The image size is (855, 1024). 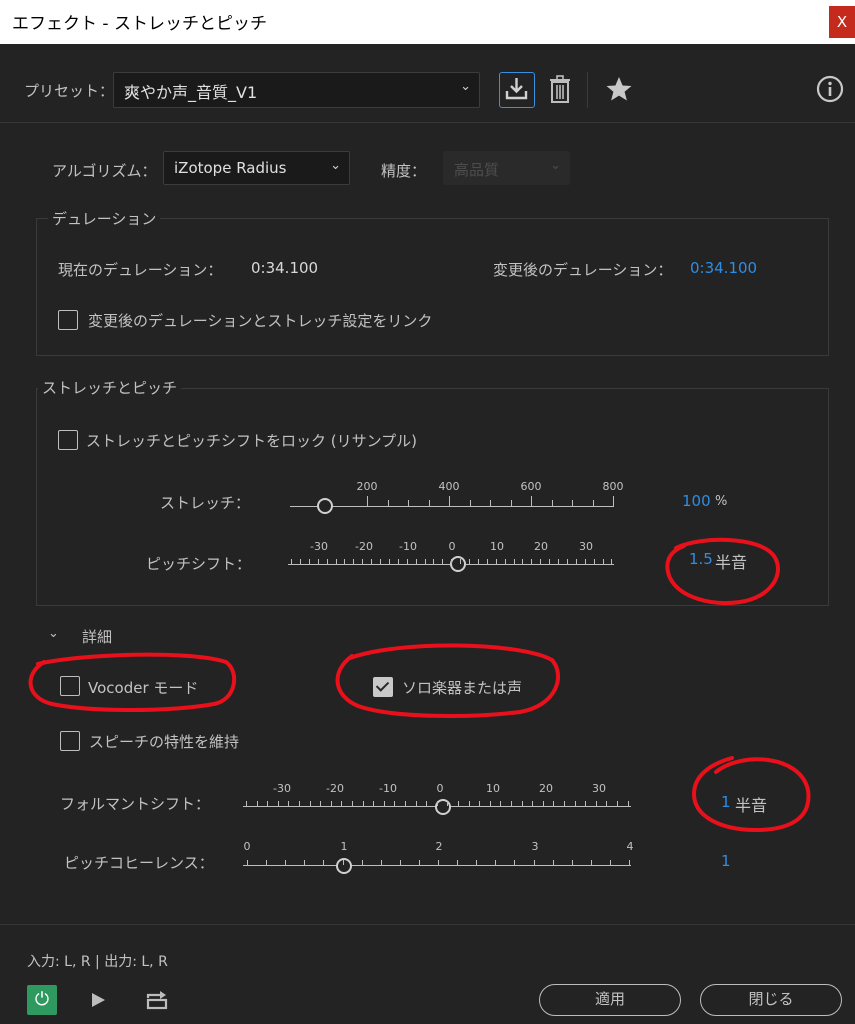 I want to click on lock-resample-label: ストレッチとピッチシフトをロック (リサンプル), so click(x=252, y=441).